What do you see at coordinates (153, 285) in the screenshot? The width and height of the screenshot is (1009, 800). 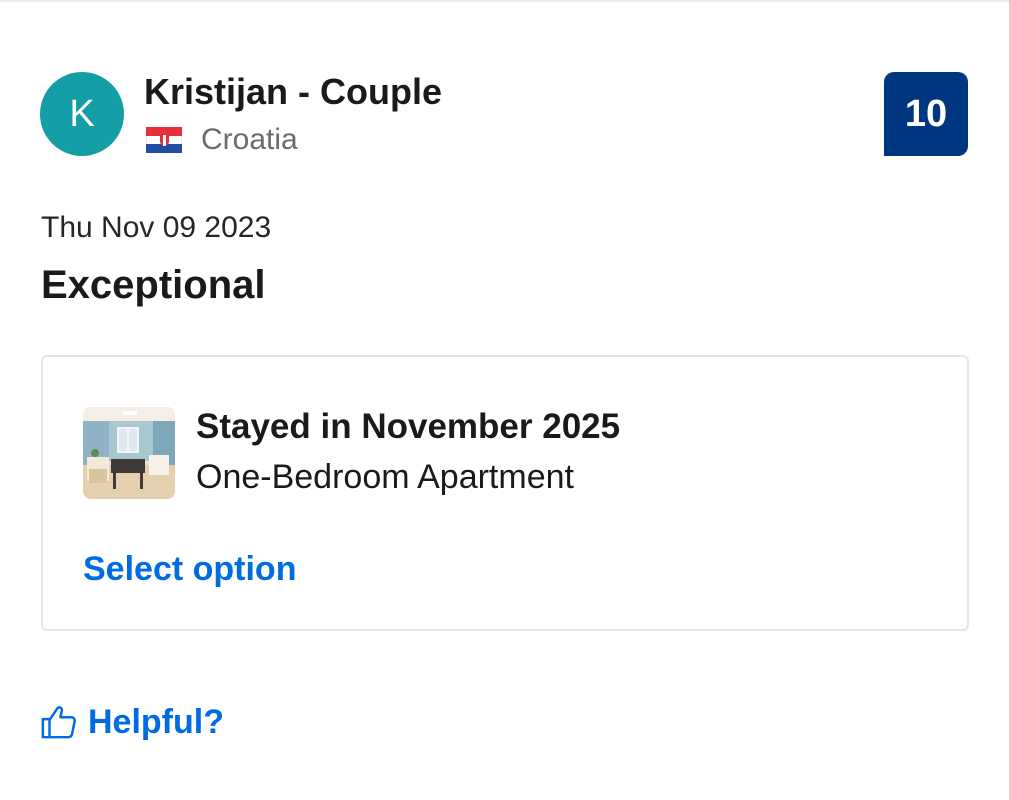 I see `review-title: Exceptional` at bounding box center [153, 285].